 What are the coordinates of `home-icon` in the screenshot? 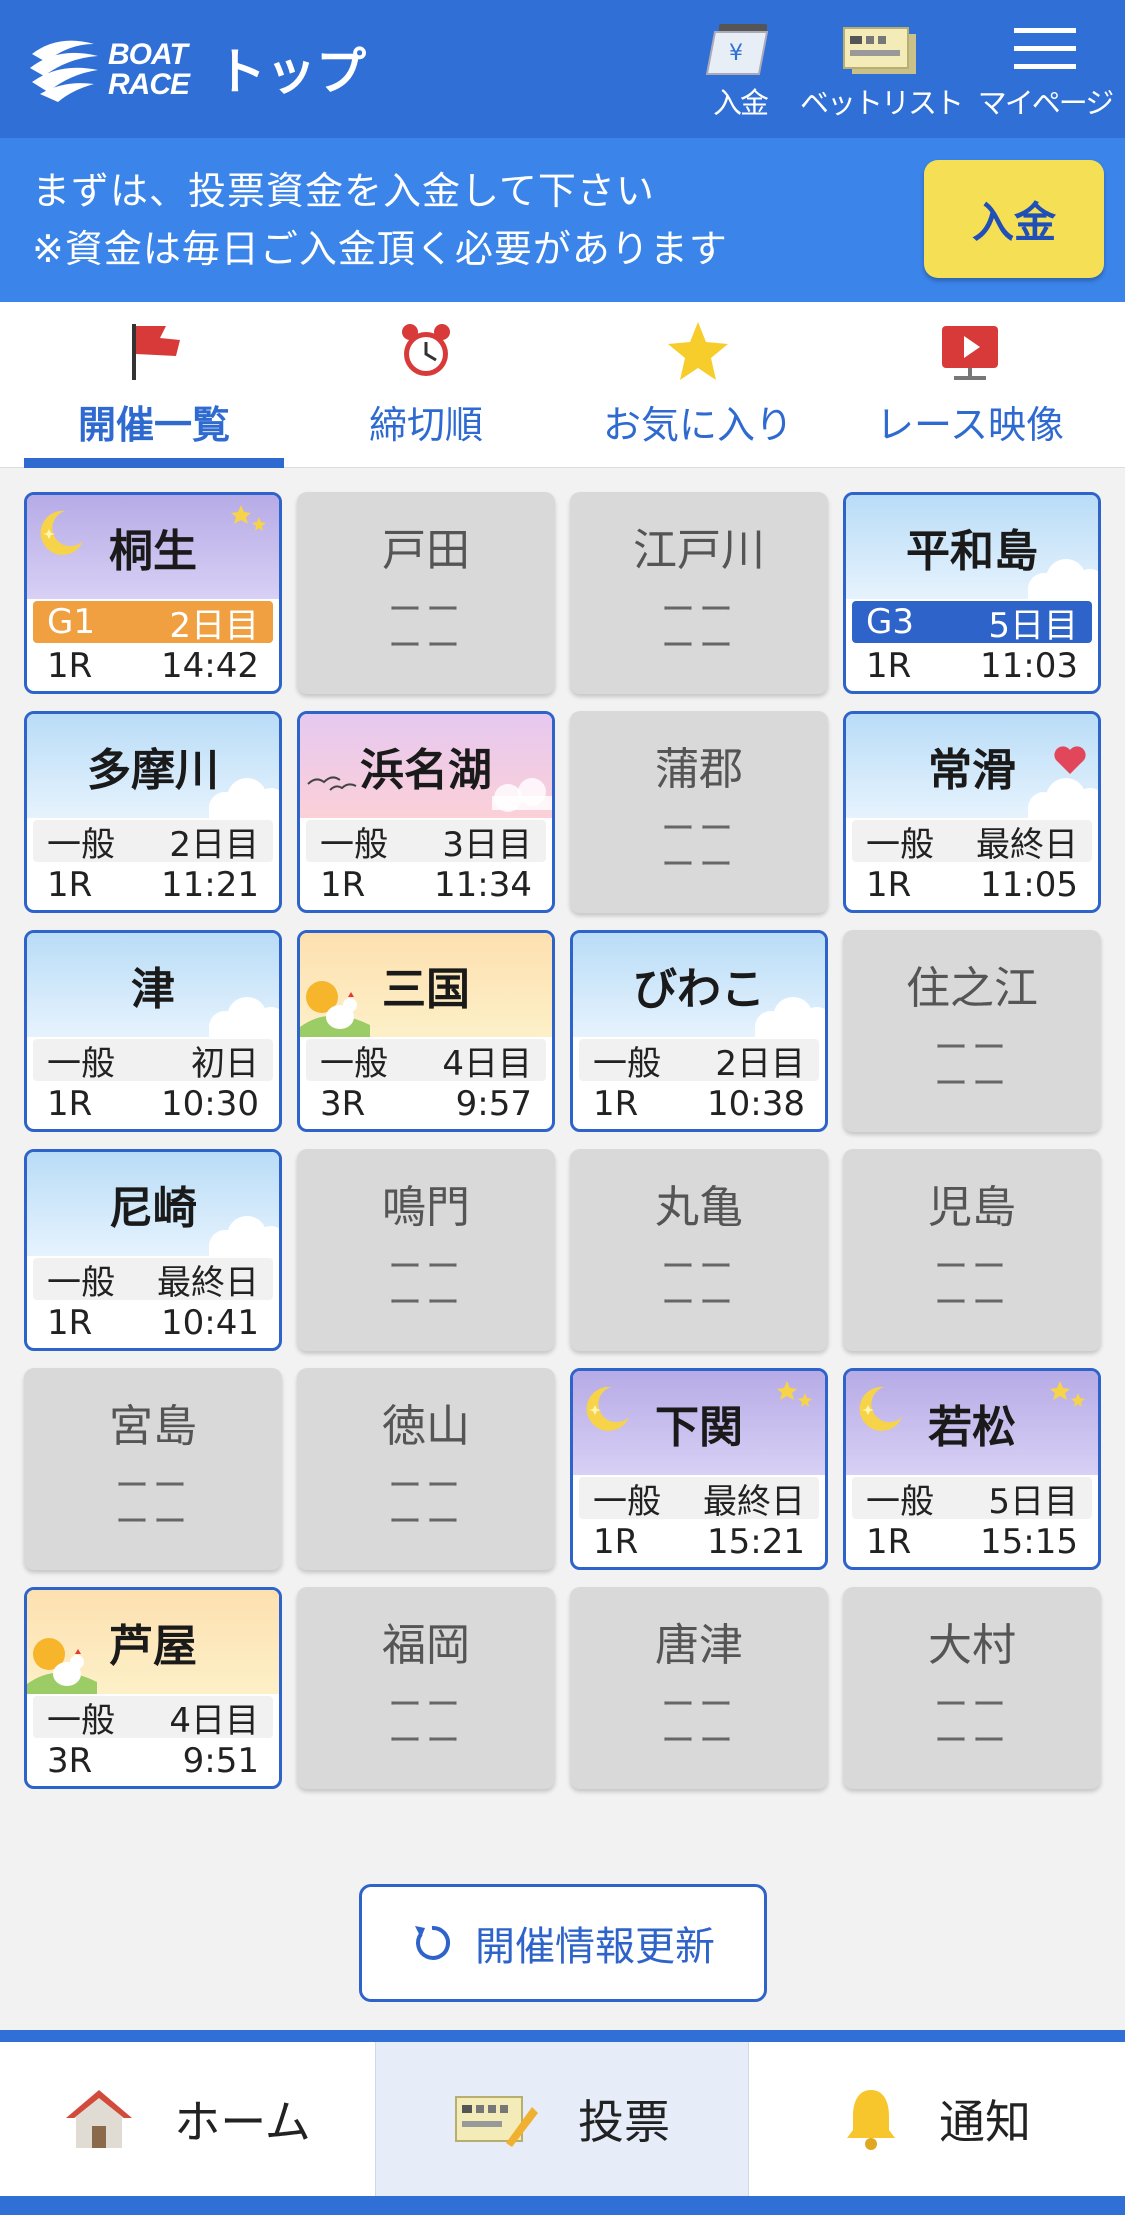 It's located at (99, 2119).